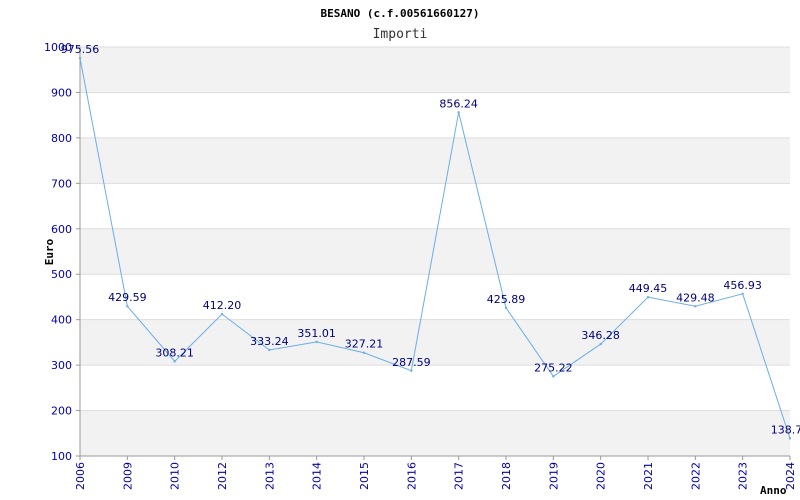 The height and width of the screenshot is (500, 800). What do you see at coordinates (61, 365) in the screenshot?
I see `y-tick-label: 300` at bounding box center [61, 365].